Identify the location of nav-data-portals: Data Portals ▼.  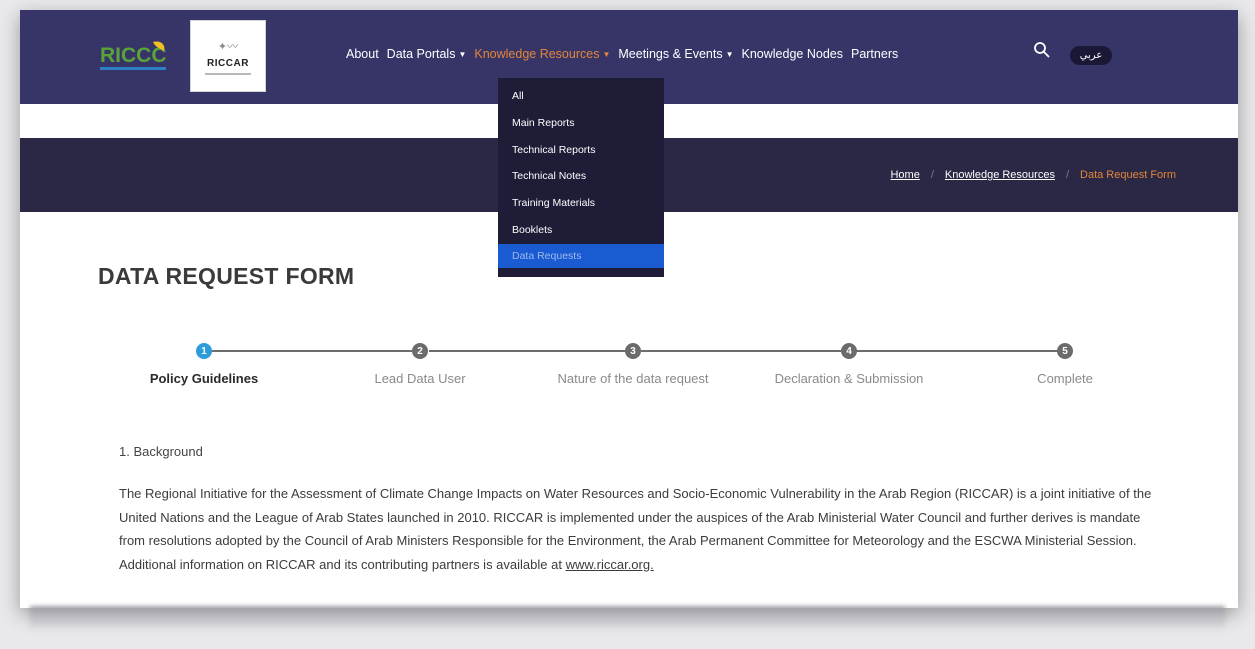
(427, 54).